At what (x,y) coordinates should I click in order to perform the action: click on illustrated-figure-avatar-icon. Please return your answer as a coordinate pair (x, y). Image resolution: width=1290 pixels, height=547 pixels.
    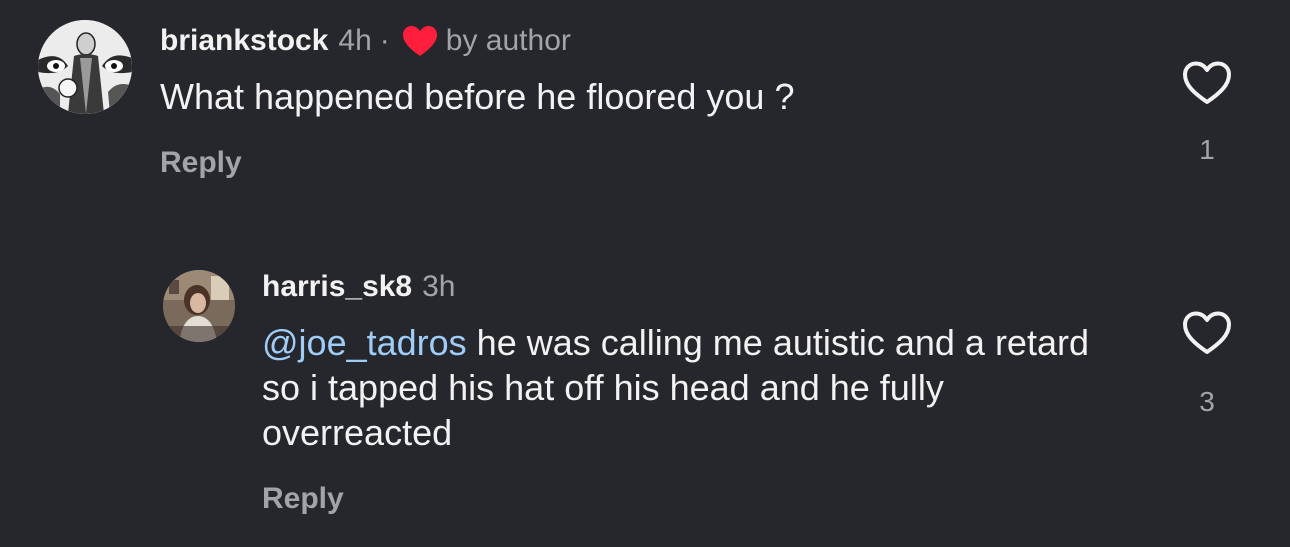
    Looking at the image, I should click on (85, 67).